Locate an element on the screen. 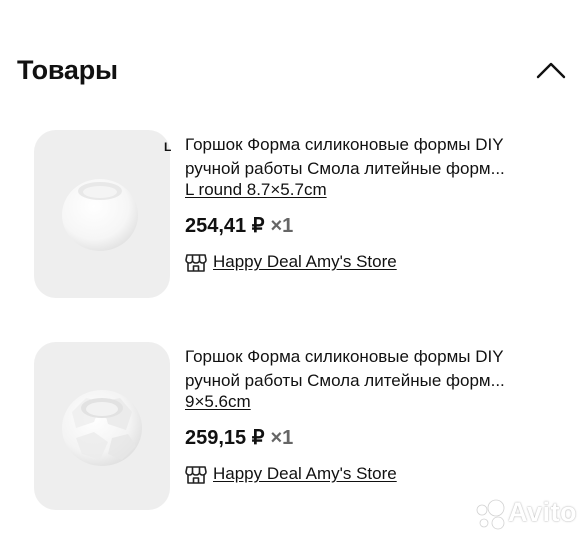 Image resolution: width=583 pixels, height=540 pixels. chevron-up-icon is located at coordinates (551, 70).